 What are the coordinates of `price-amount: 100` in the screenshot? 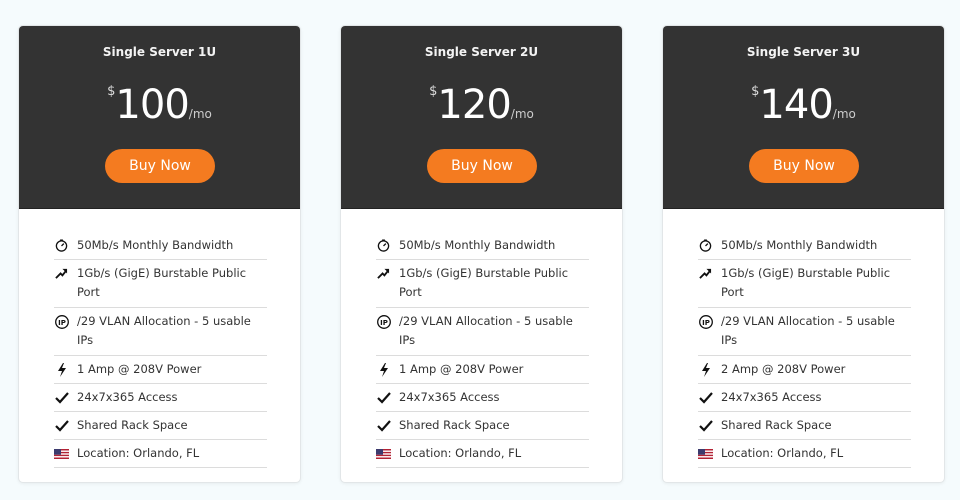 It's located at (152, 105).